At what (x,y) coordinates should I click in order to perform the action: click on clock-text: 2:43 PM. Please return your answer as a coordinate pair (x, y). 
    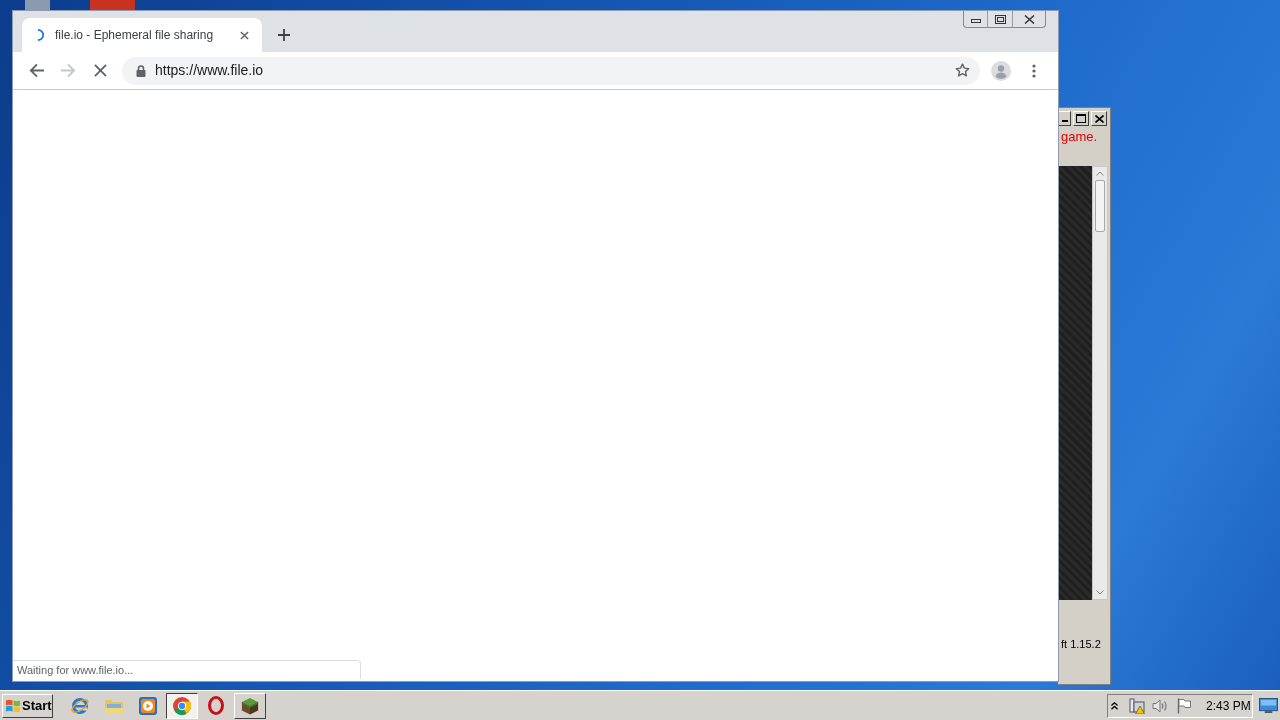
    Looking at the image, I should click on (1228, 706).